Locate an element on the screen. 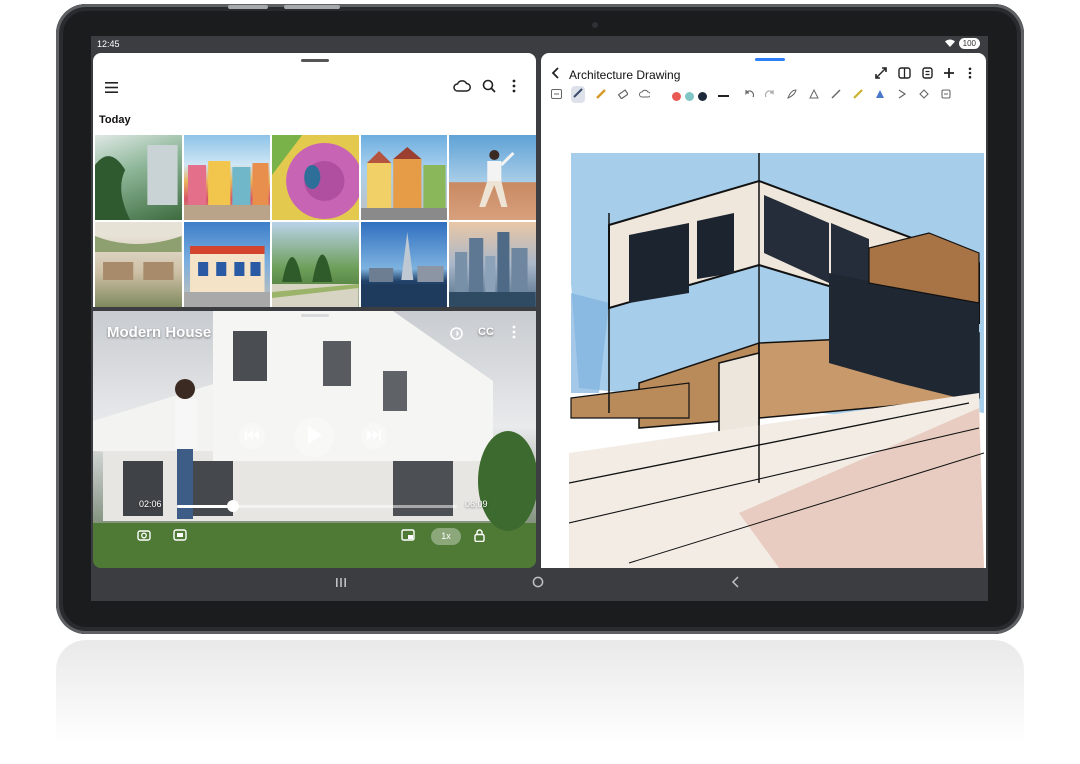 This screenshot has height=764, width=1080. pencil-icon is located at coordinates (836, 95).